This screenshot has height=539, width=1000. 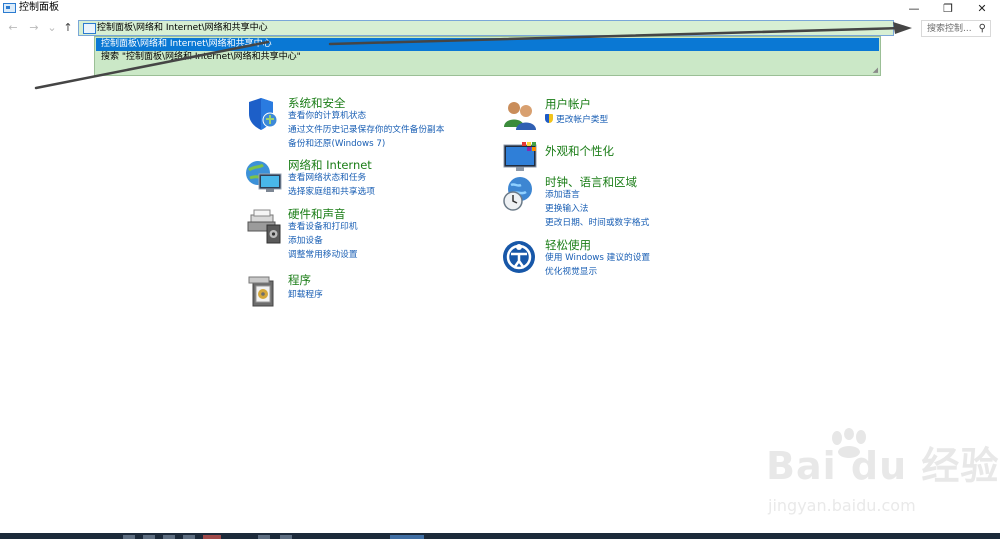 What do you see at coordinates (562, 195) in the screenshot?
I see `category-link: 添加语言` at bounding box center [562, 195].